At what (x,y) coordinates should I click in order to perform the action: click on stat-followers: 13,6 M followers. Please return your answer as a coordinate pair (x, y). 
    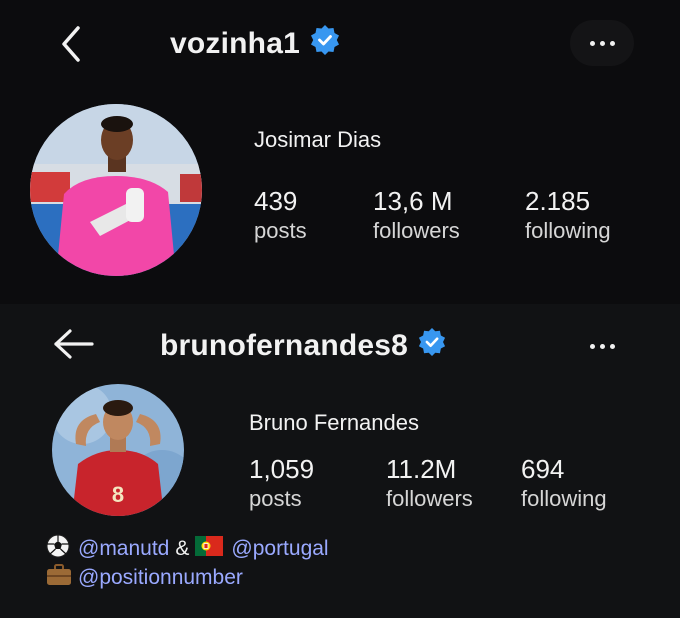
    Looking at the image, I should click on (416, 216).